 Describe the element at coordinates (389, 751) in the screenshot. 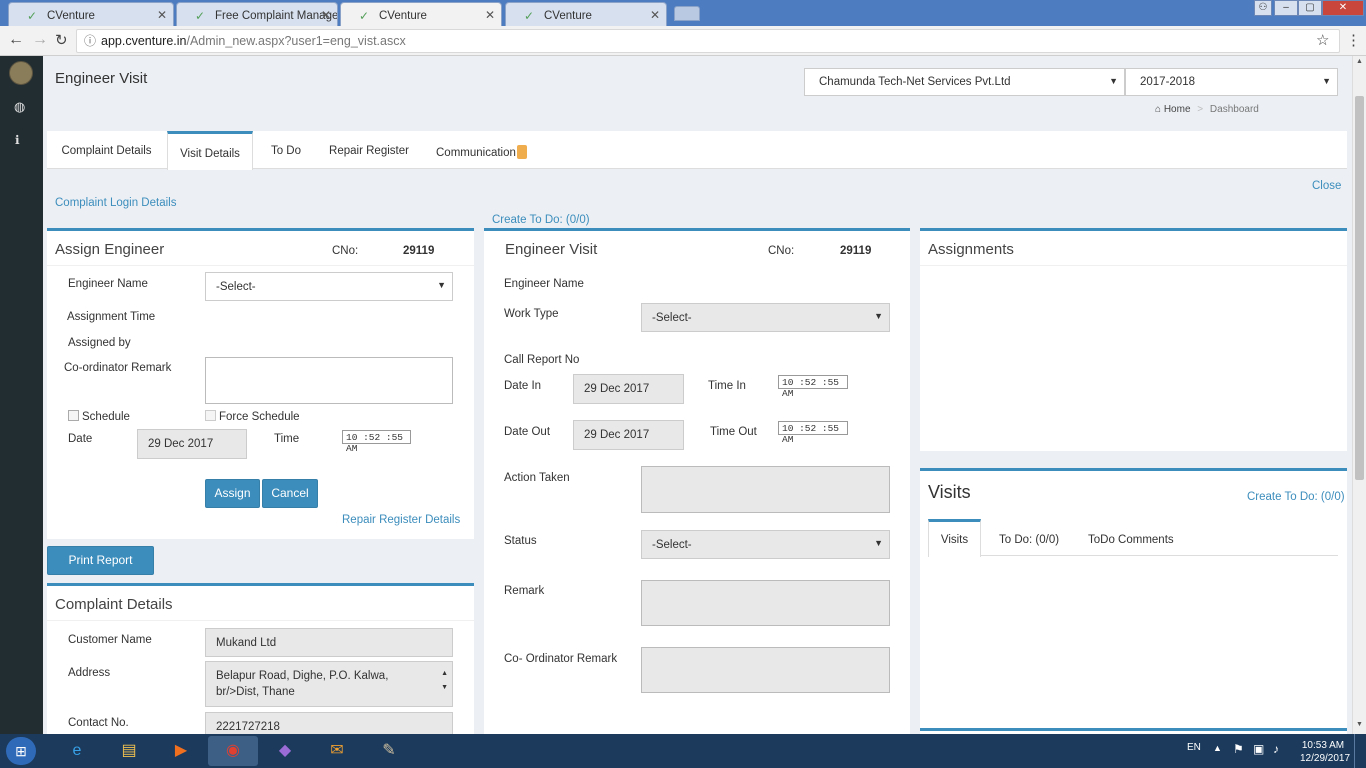

I see `paint-icon: ✎` at that location.